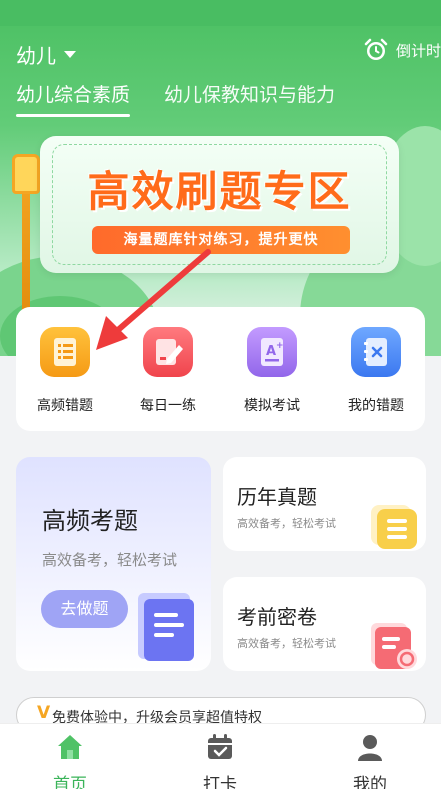 This screenshot has height=789, width=441. Describe the element at coordinates (376, 49) in the screenshot. I see `alarm-clock-icon` at that location.